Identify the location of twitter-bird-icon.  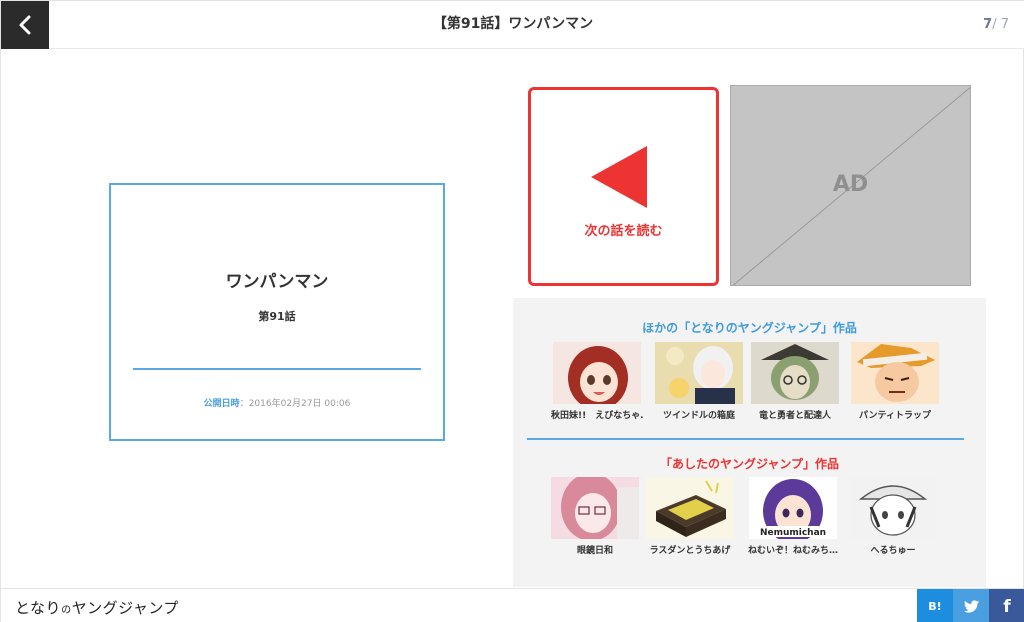
(971, 606).